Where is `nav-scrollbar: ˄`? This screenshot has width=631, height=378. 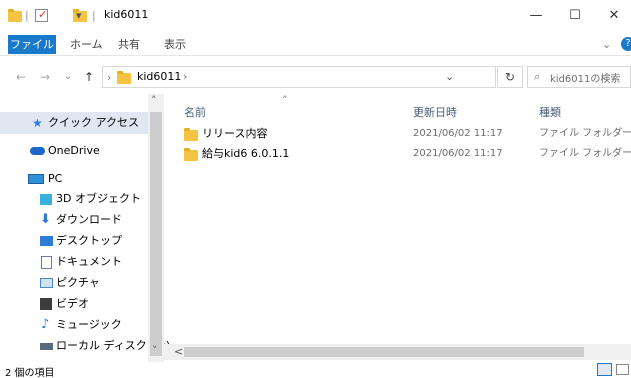 nav-scrollbar: ˄ is located at coordinates (156, 228).